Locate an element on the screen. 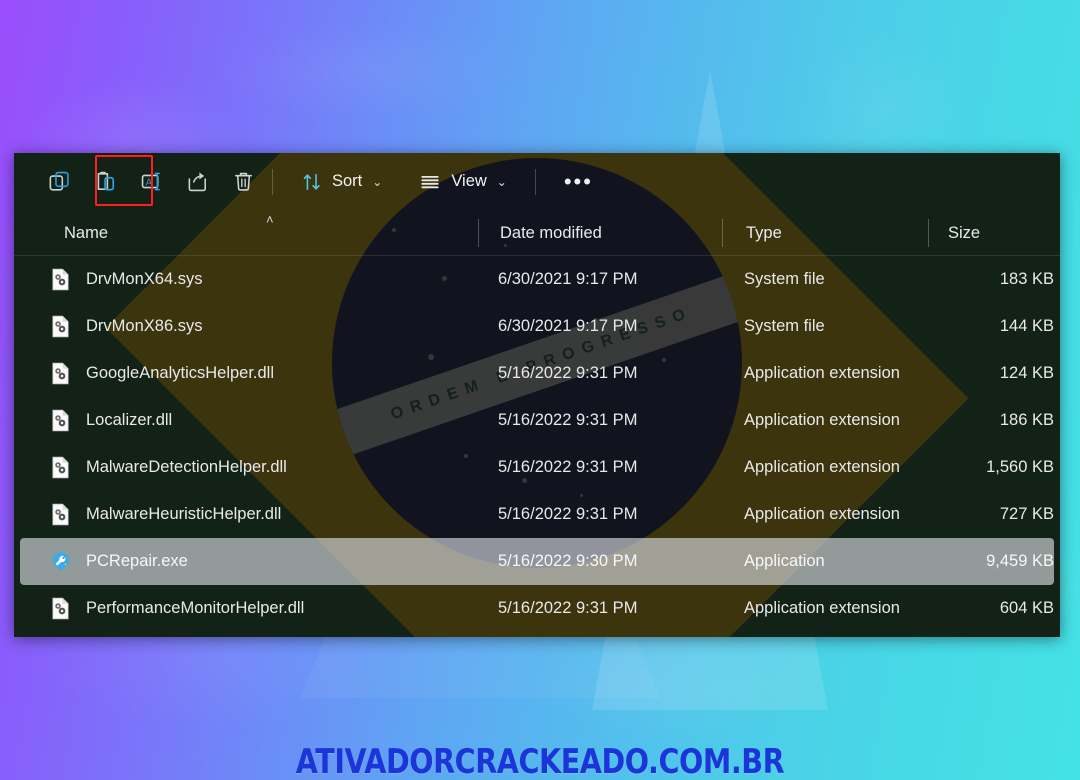  file-name-cell: DrvMonX64.sys is located at coordinates (267, 280).